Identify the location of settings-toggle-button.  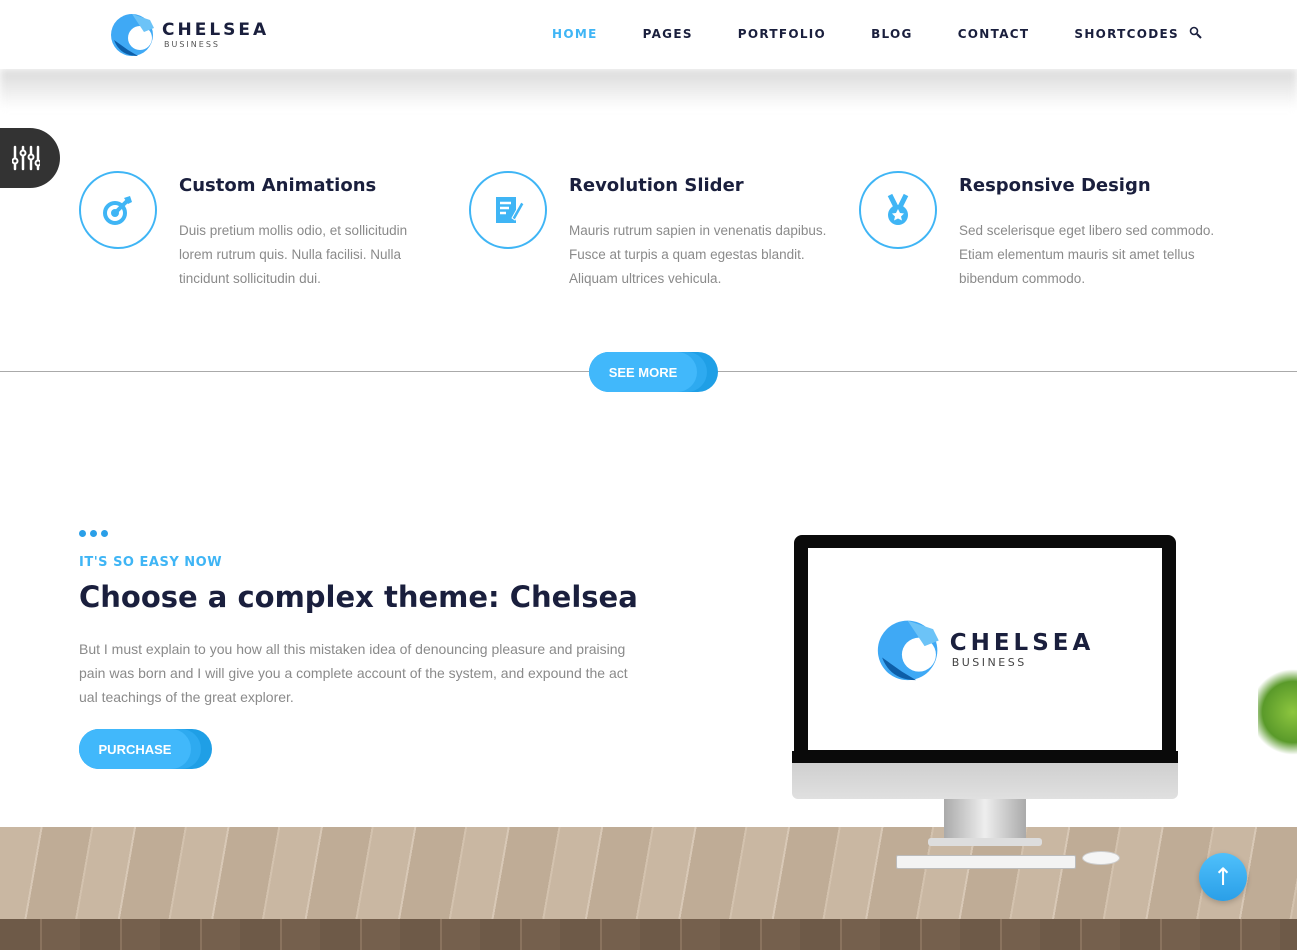
(30, 158).